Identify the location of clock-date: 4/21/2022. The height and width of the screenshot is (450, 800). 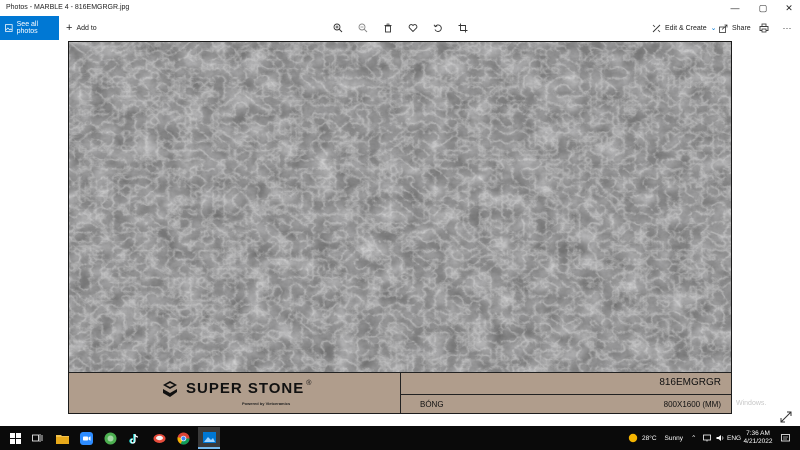
(758, 441).